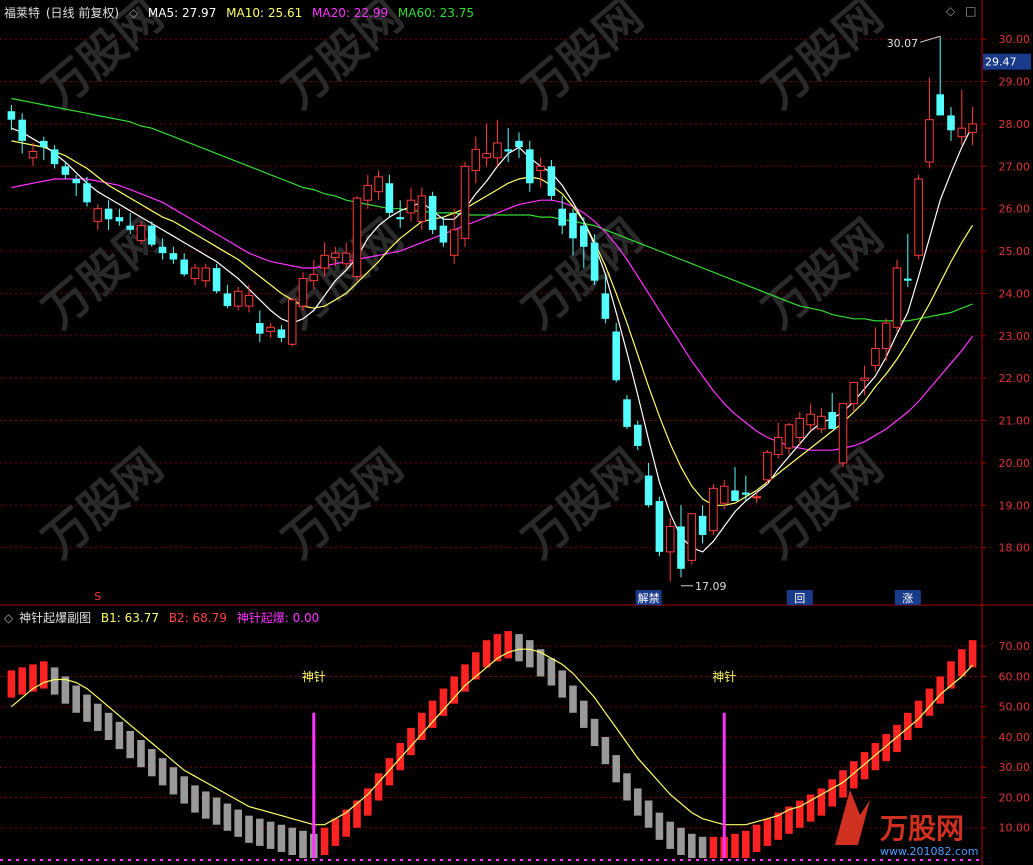  Describe the element at coordinates (852, 817) in the screenshot. I see `logo-icon` at that location.